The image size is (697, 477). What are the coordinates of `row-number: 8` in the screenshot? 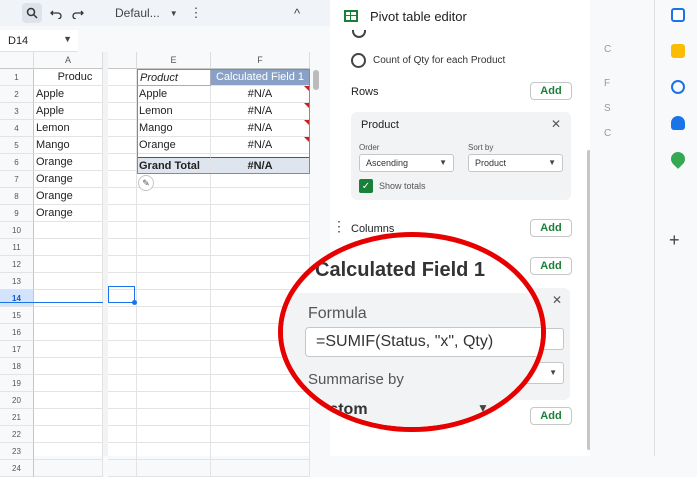 It's located at (17, 196).